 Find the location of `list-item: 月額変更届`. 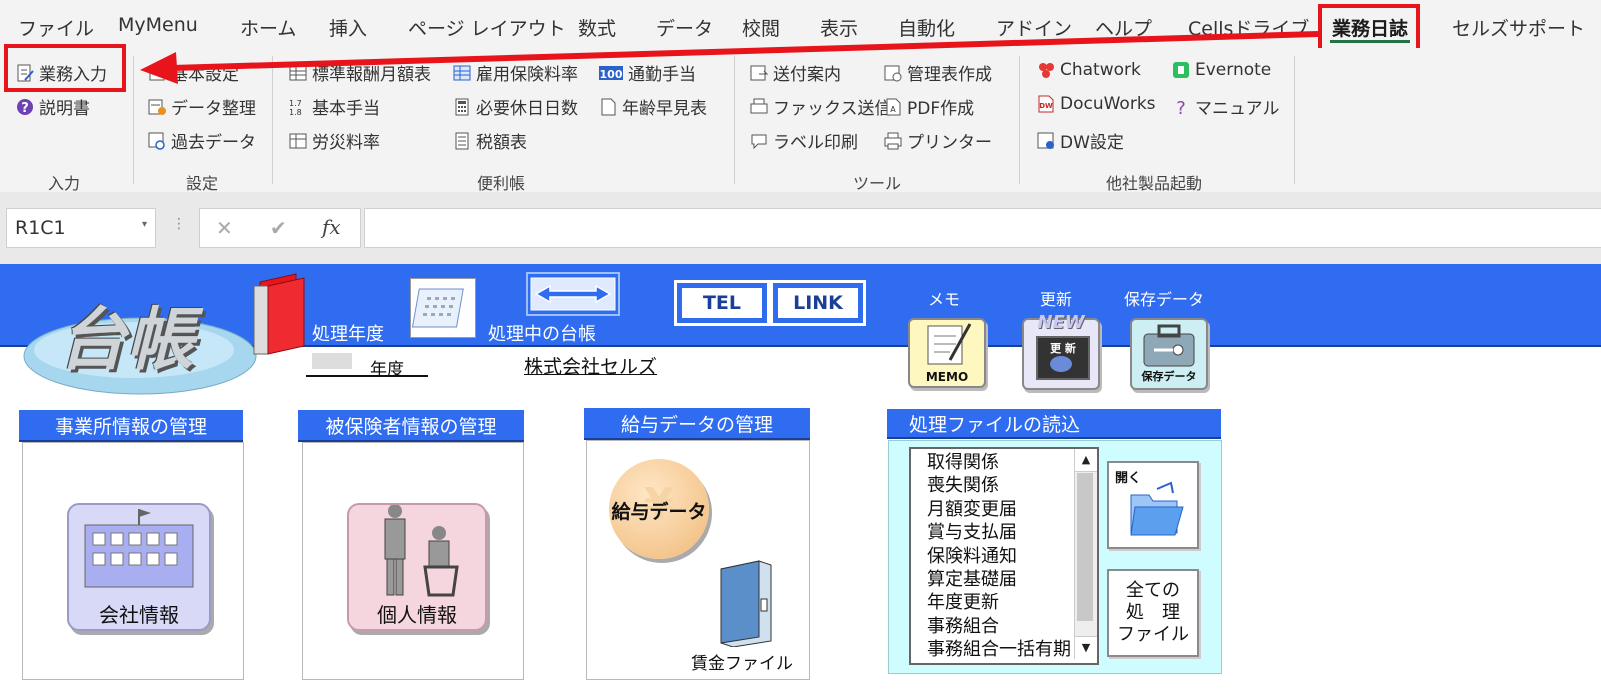

list-item: 月額変更届 is located at coordinates (991, 509).